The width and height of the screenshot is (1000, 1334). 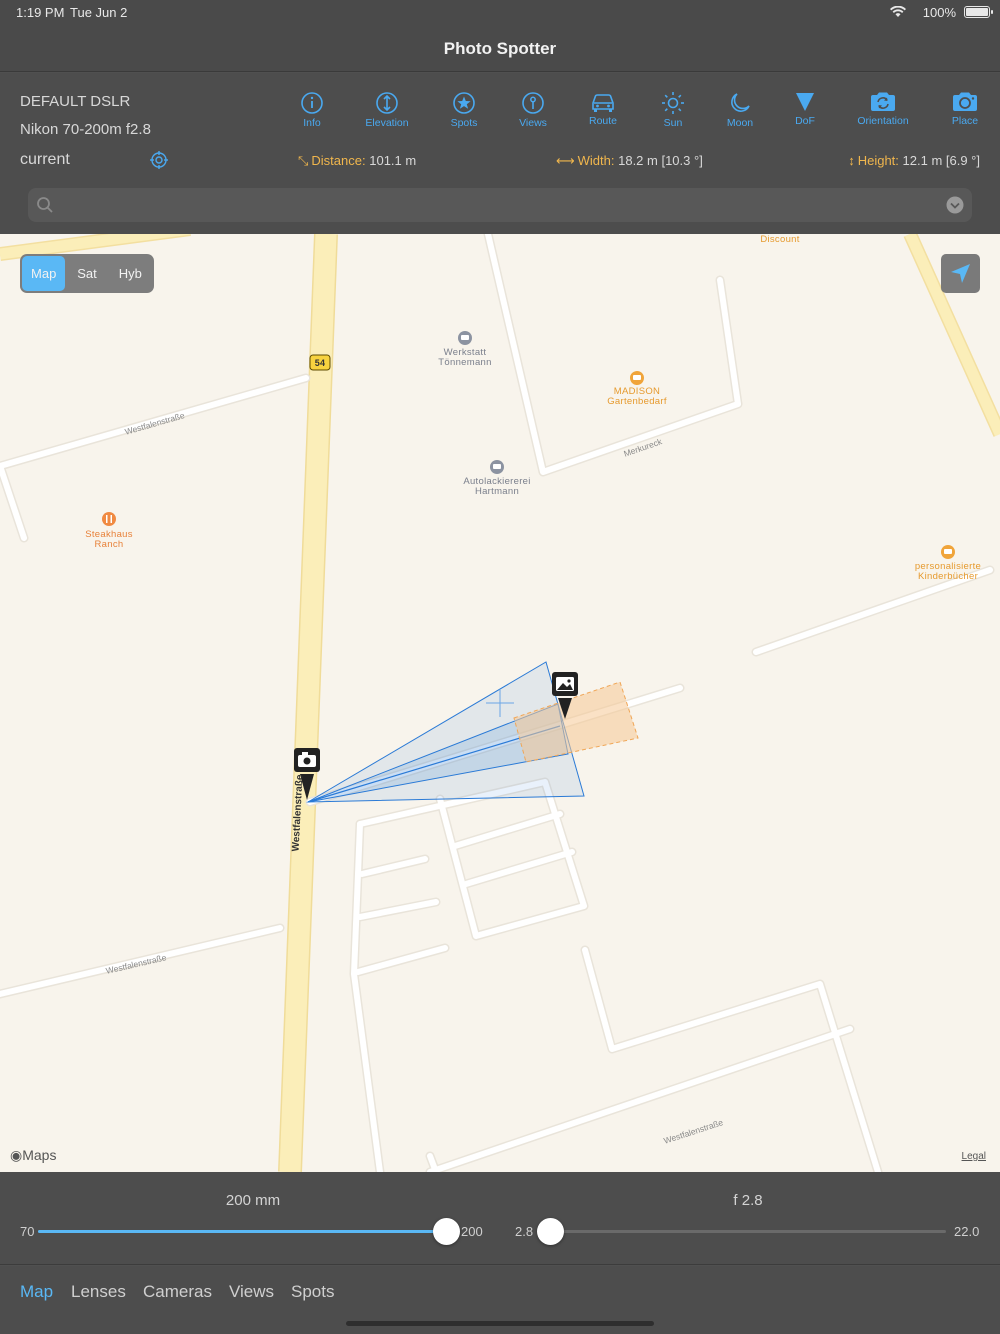 I want to click on toolbar-orientation-button: Orientation, so click(x=883, y=109).